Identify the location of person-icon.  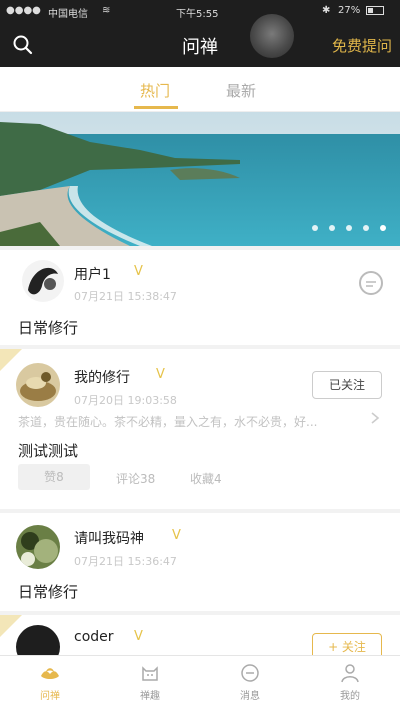
(350, 673).